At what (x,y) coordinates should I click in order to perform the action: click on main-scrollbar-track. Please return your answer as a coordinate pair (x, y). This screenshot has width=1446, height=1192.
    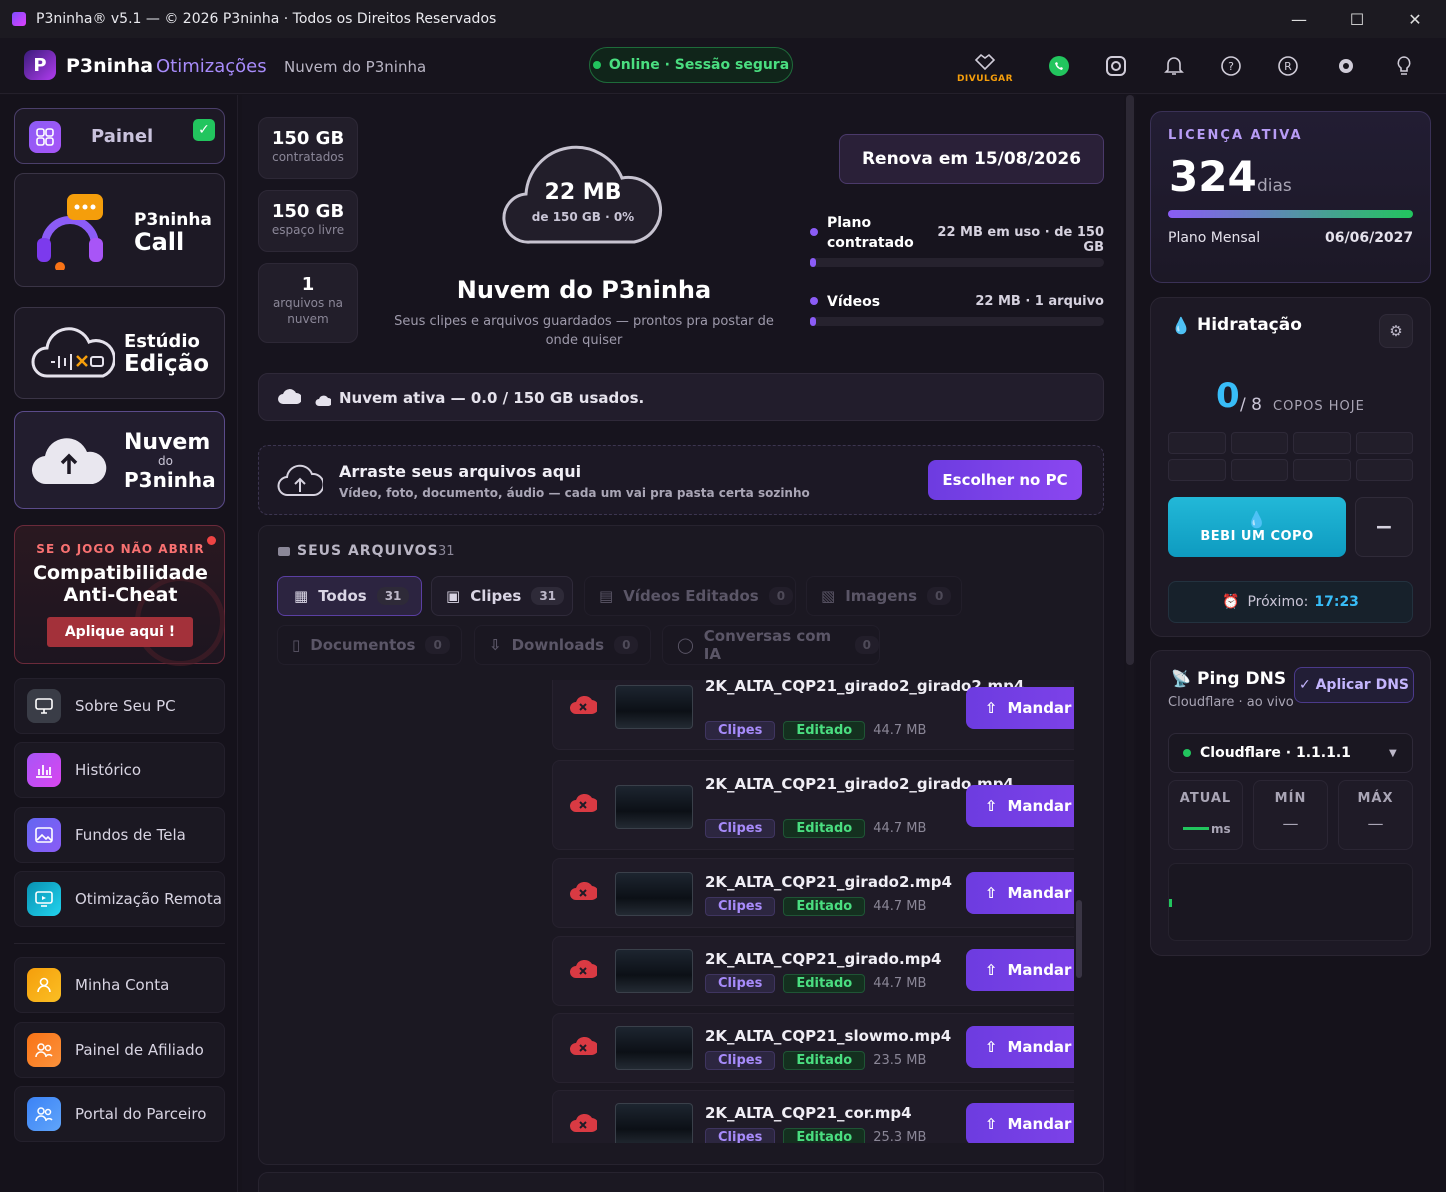
    Looking at the image, I should click on (1130, 643).